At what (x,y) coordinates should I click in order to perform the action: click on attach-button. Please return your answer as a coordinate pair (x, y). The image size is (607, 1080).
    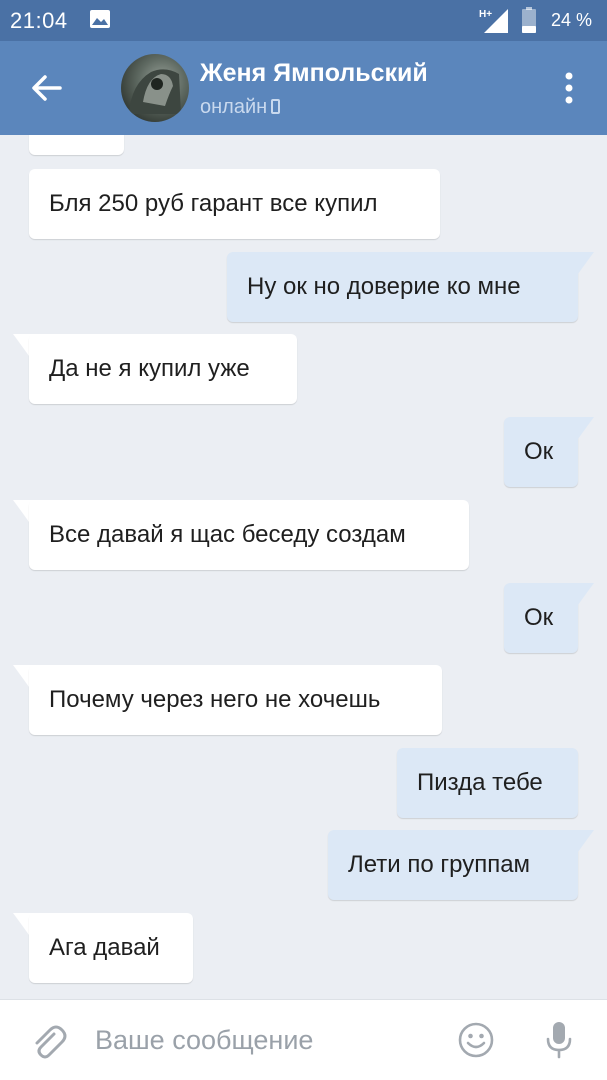
    Looking at the image, I should click on (48, 1042).